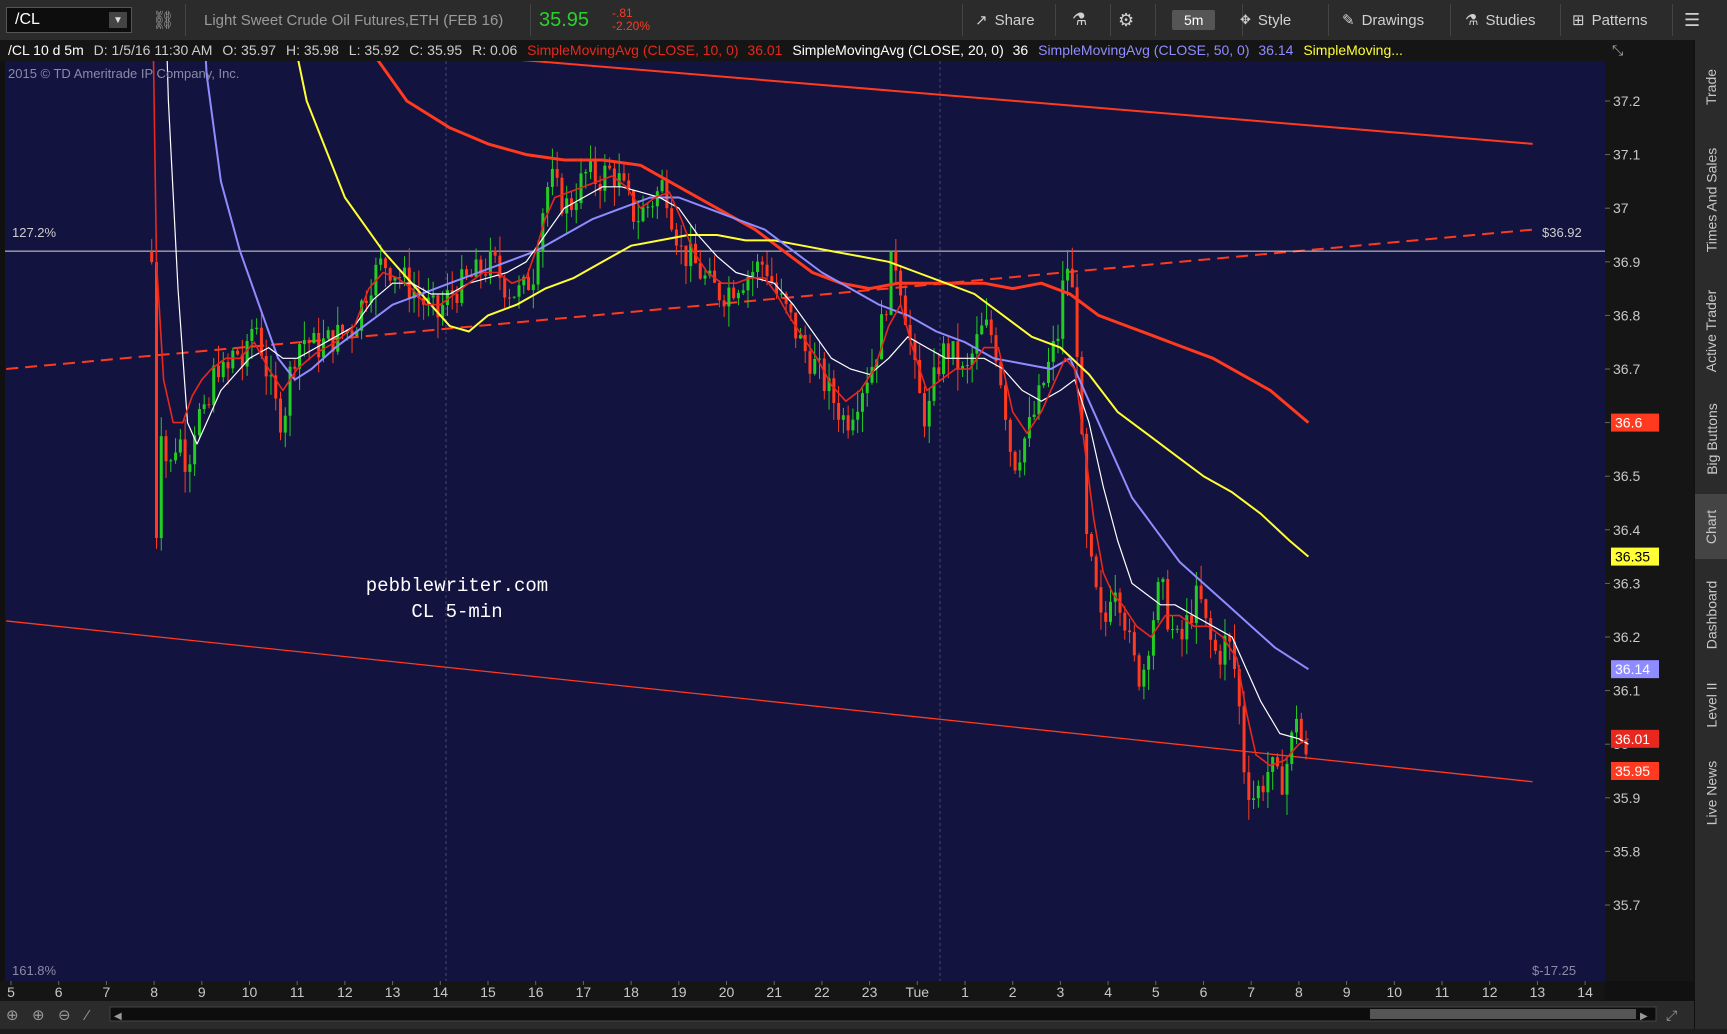 Image resolution: width=1727 pixels, height=1034 pixels. I want to click on link-icon: ⛓, so click(163, 20).